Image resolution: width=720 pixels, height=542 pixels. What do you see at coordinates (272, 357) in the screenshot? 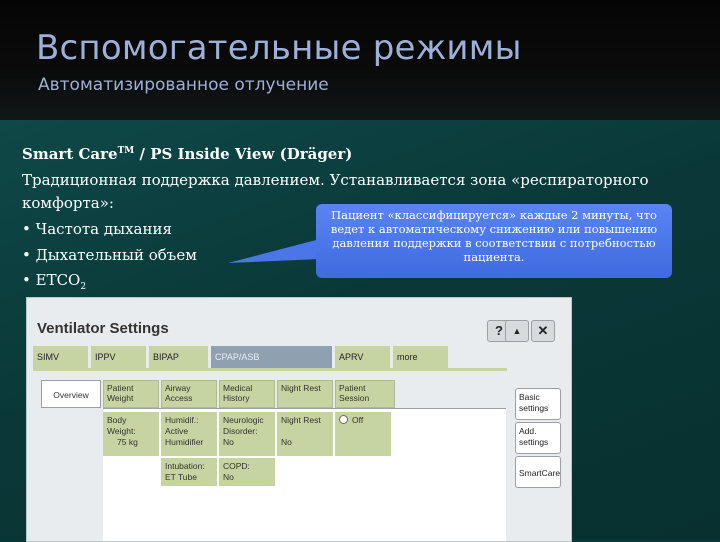
I see `tab-cpap-asb: CPAP/ASB` at bounding box center [272, 357].